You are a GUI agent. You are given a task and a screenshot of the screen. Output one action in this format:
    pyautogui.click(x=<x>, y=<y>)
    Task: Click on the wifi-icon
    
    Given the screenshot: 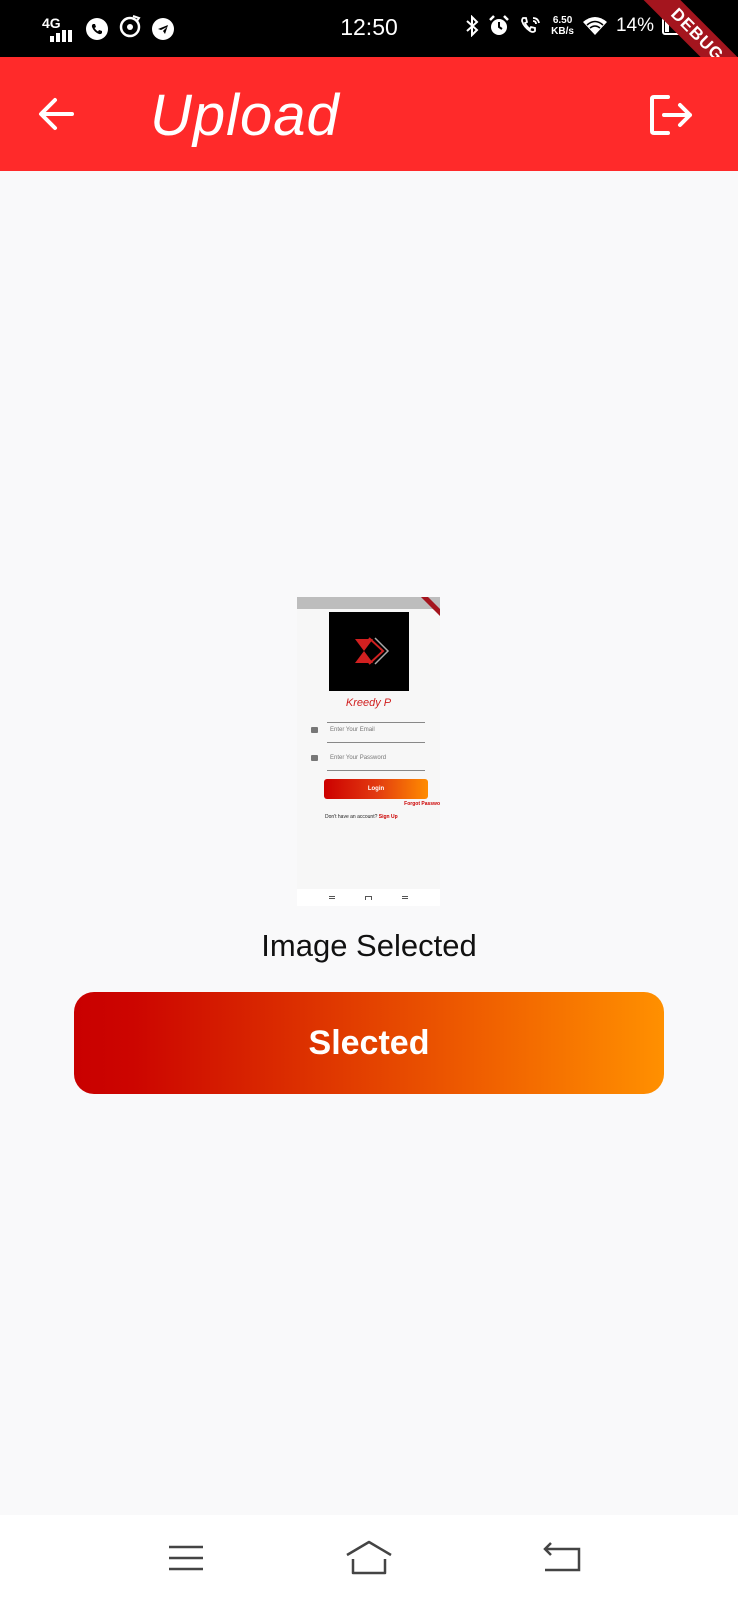 What is the action you would take?
    pyautogui.click(x=594, y=26)
    